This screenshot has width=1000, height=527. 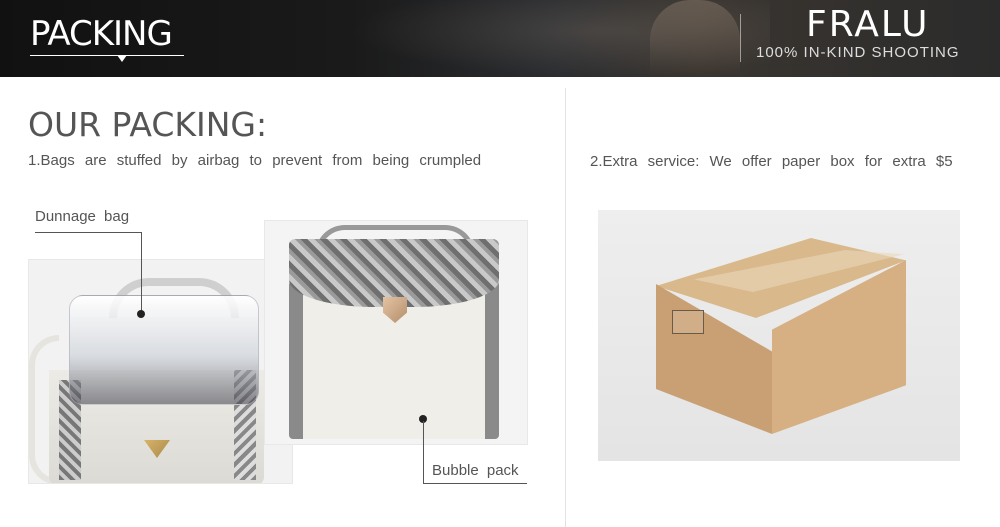 I want to click on caret-down-icon, so click(x=122, y=58).